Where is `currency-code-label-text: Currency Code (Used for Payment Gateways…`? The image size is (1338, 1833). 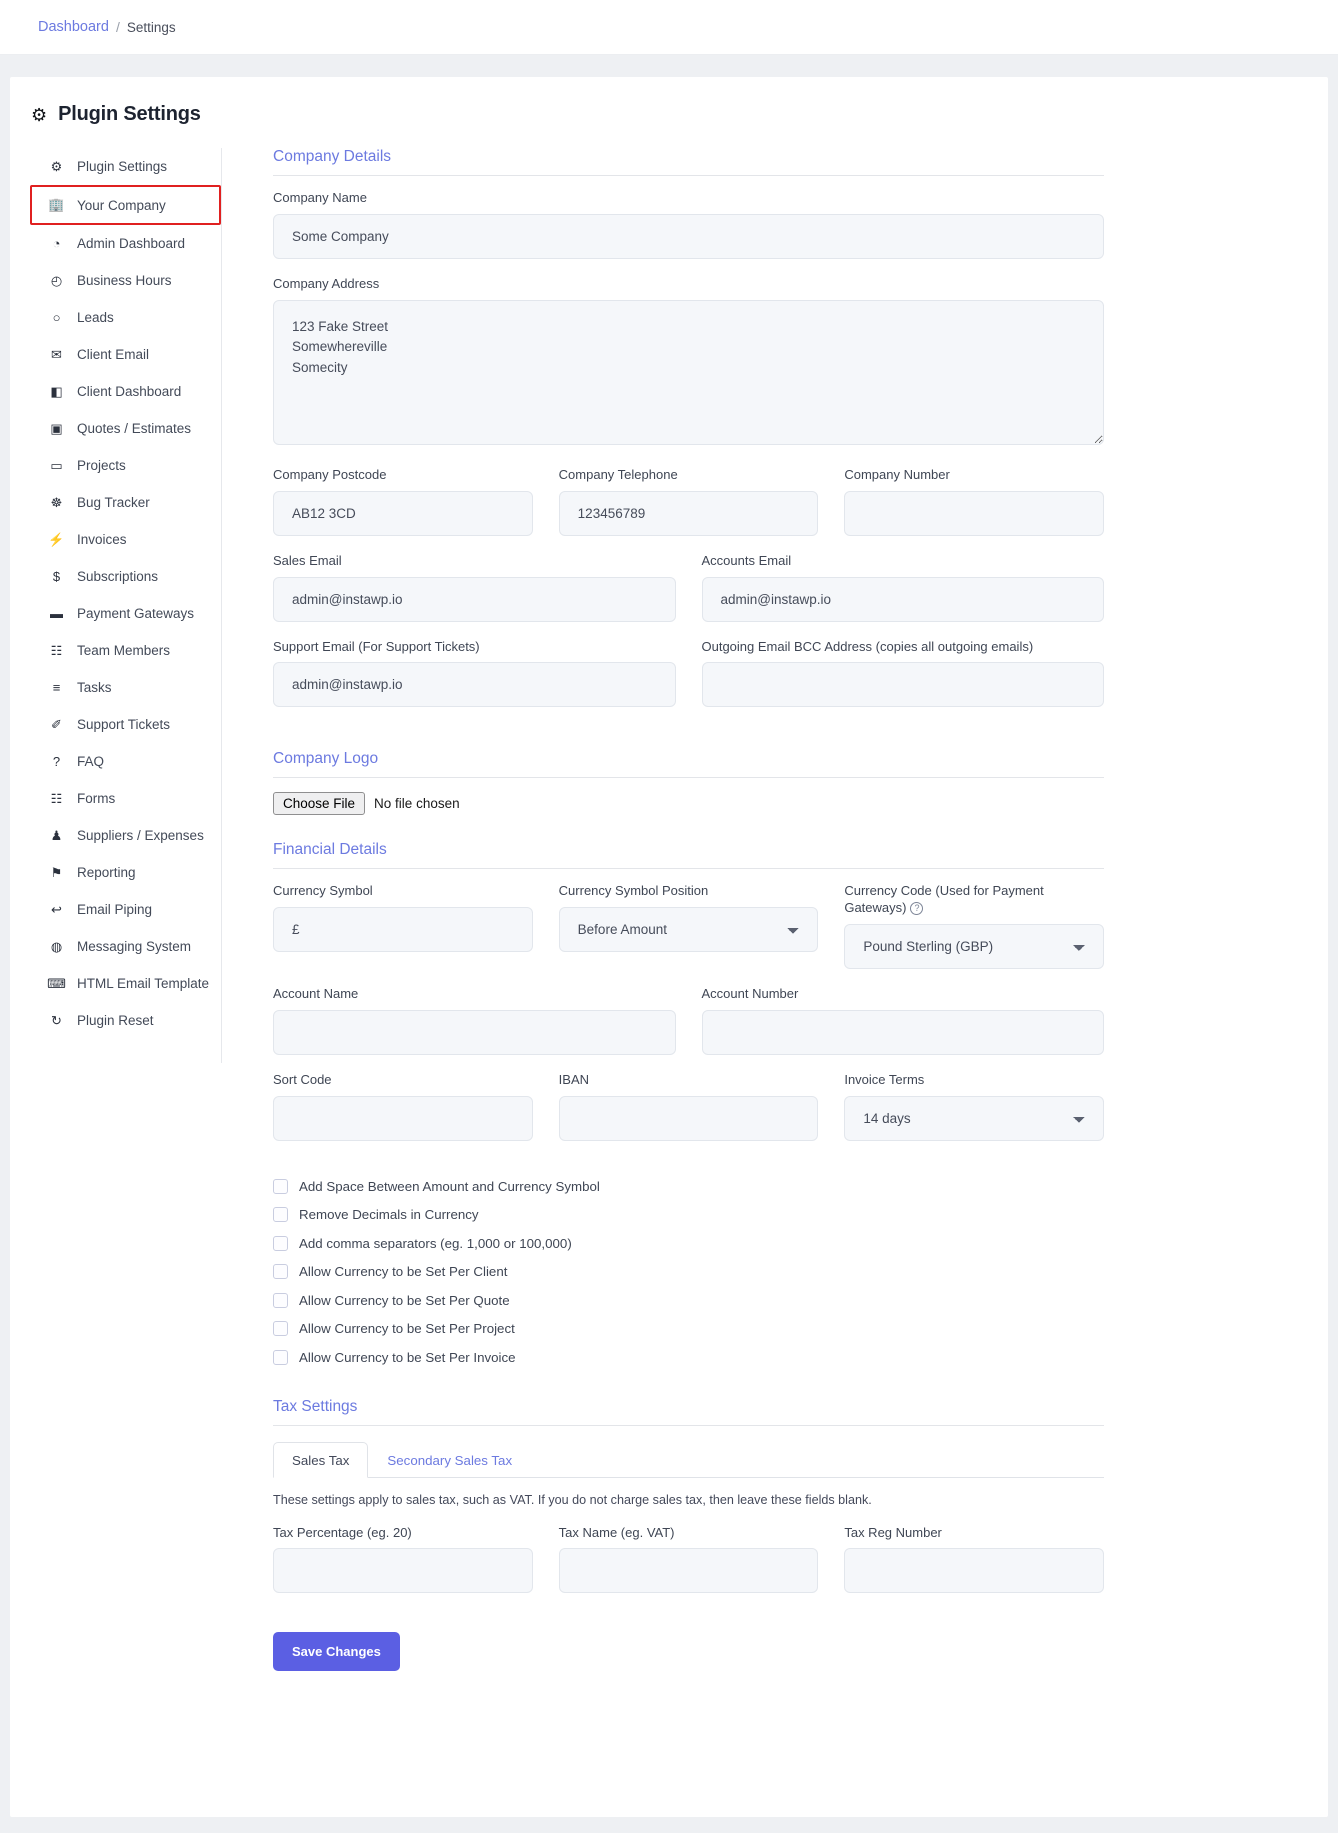 currency-code-label-text: Currency Code (Used for Payment Gateways… is located at coordinates (944, 899).